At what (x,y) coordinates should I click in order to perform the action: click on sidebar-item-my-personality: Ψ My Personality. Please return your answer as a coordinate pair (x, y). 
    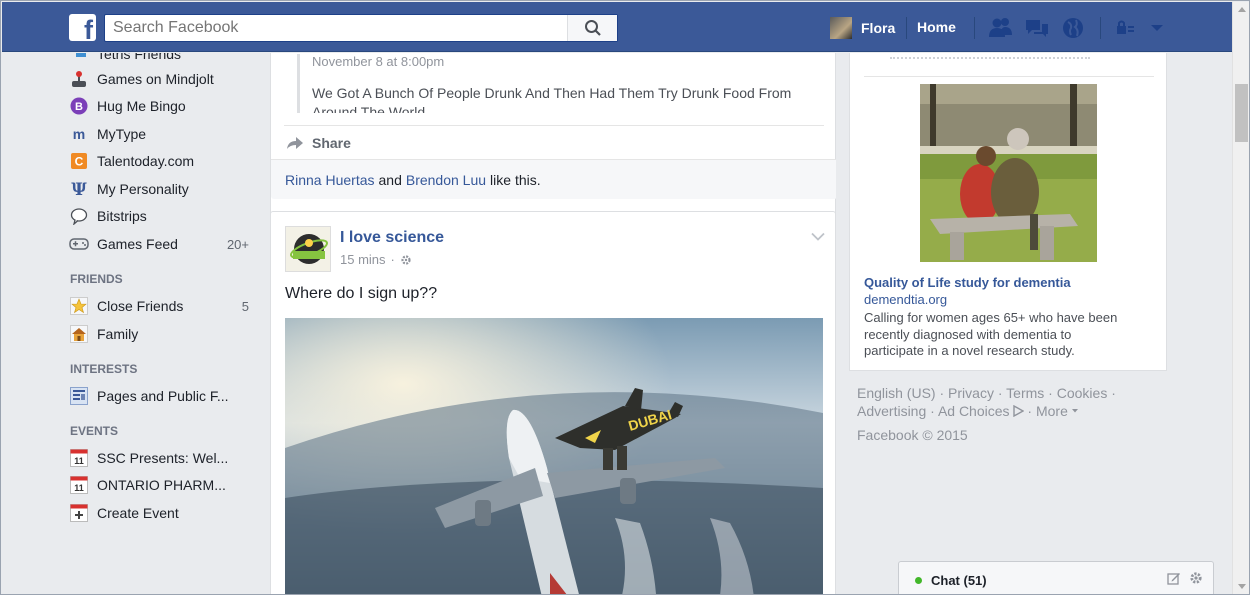
    Looking at the image, I should click on (164, 189).